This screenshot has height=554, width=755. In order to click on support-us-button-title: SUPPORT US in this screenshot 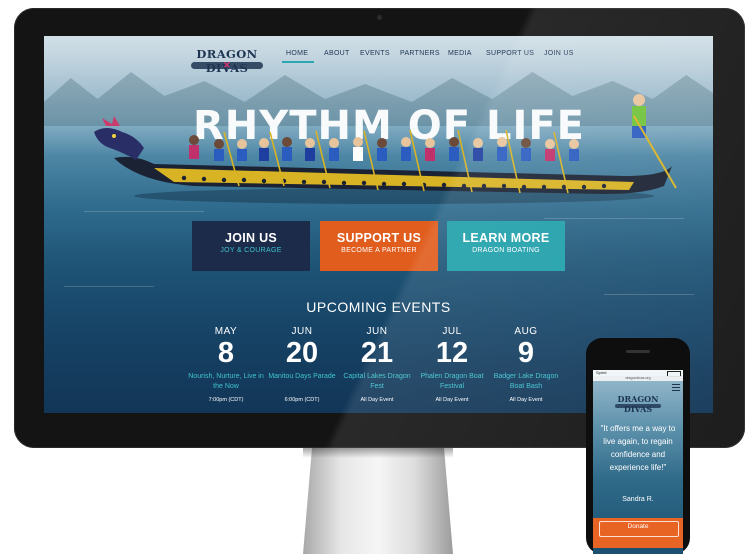, I will do `click(379, 238)`.